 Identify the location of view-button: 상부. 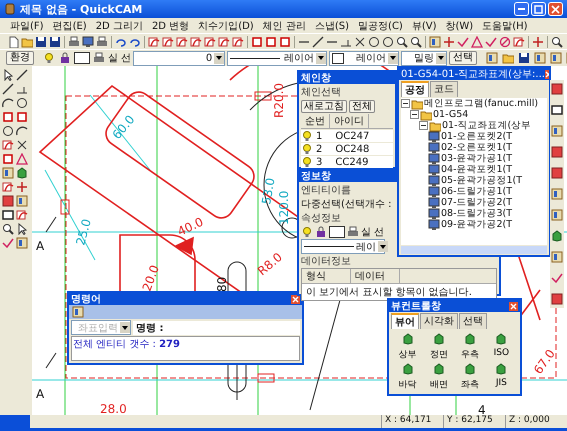
(408, 347).